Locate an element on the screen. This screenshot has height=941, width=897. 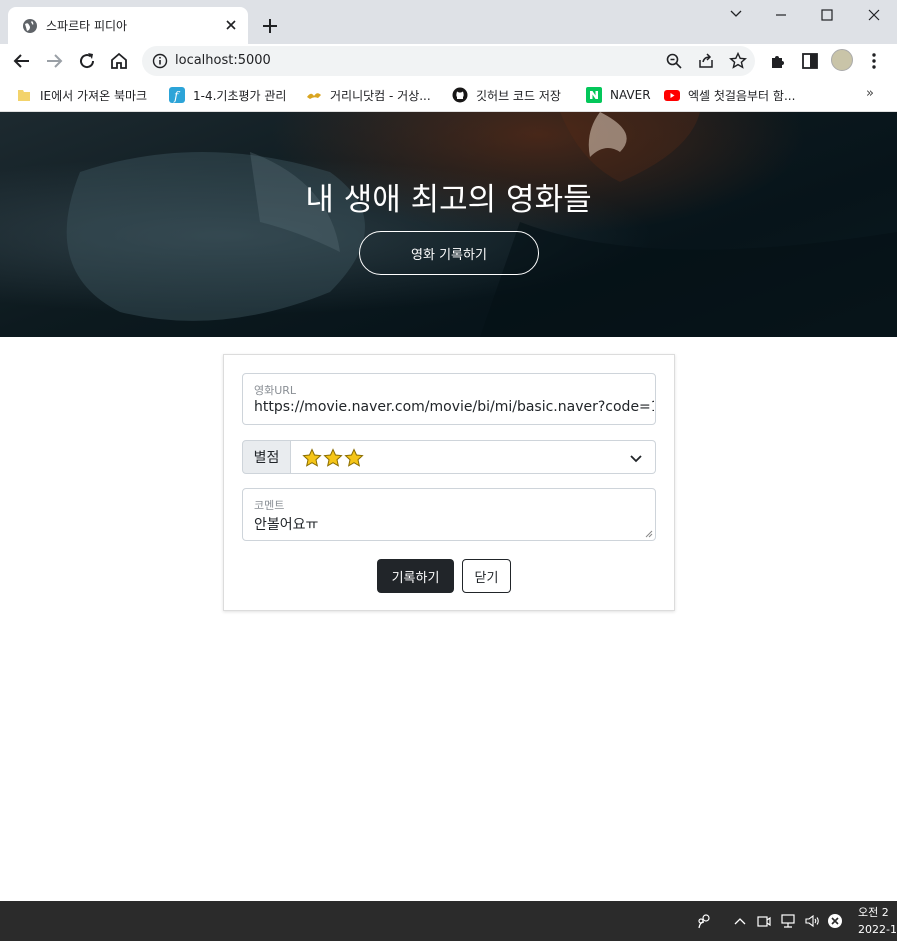
bookmark-label: 깃허브 코드 저장 is located at coordinates (518, 95).